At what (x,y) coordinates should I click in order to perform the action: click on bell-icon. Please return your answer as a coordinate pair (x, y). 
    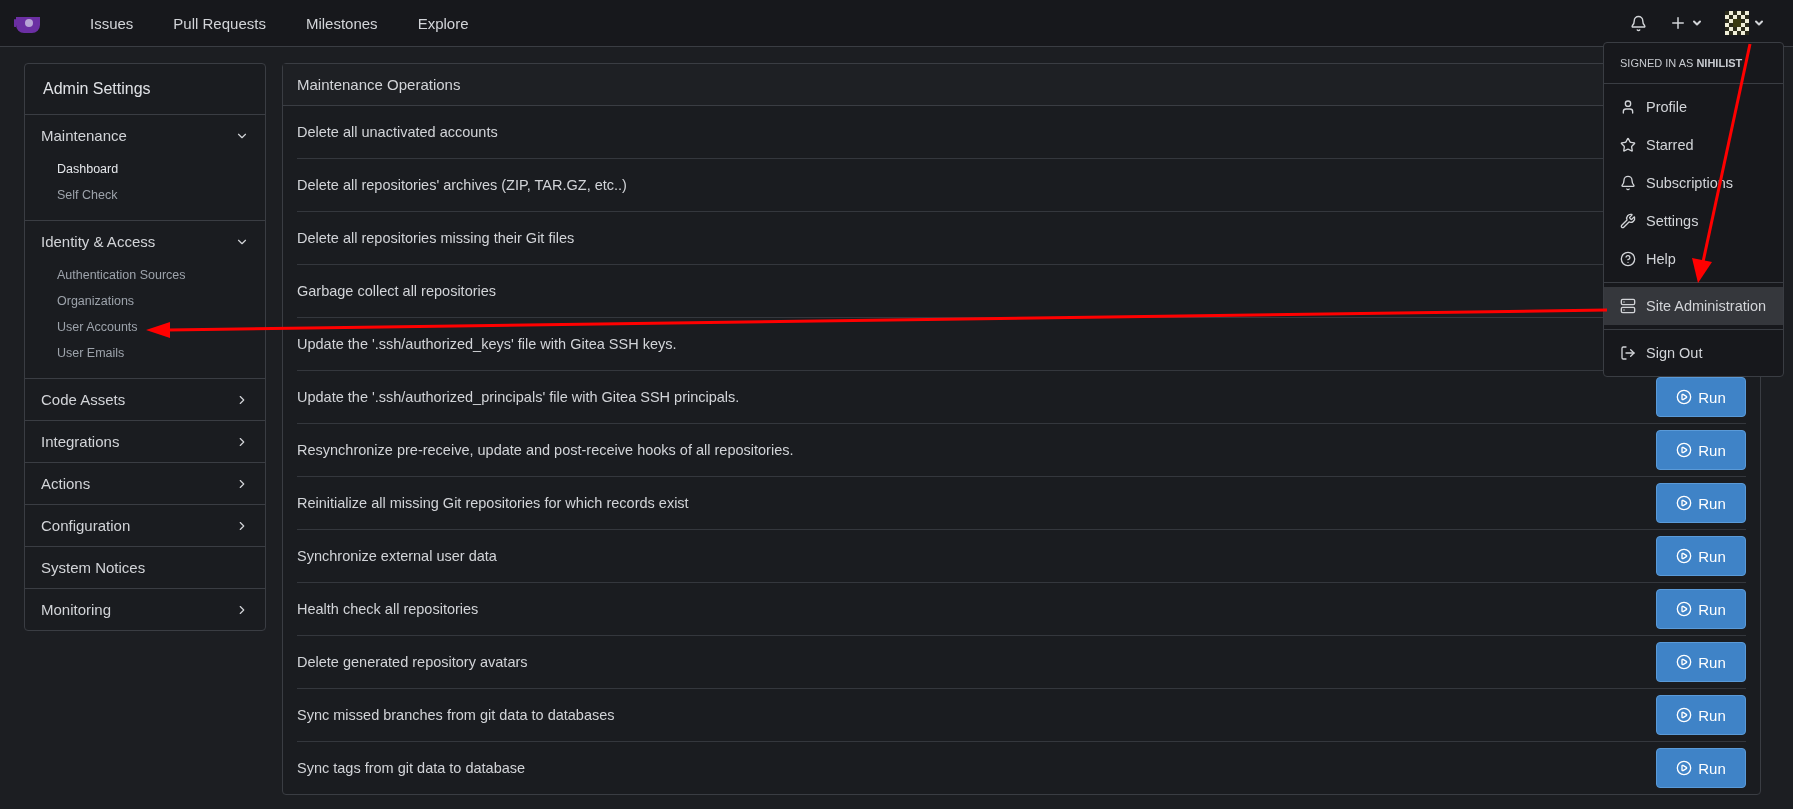
    Looking at the image, I should click on (1628, 183).